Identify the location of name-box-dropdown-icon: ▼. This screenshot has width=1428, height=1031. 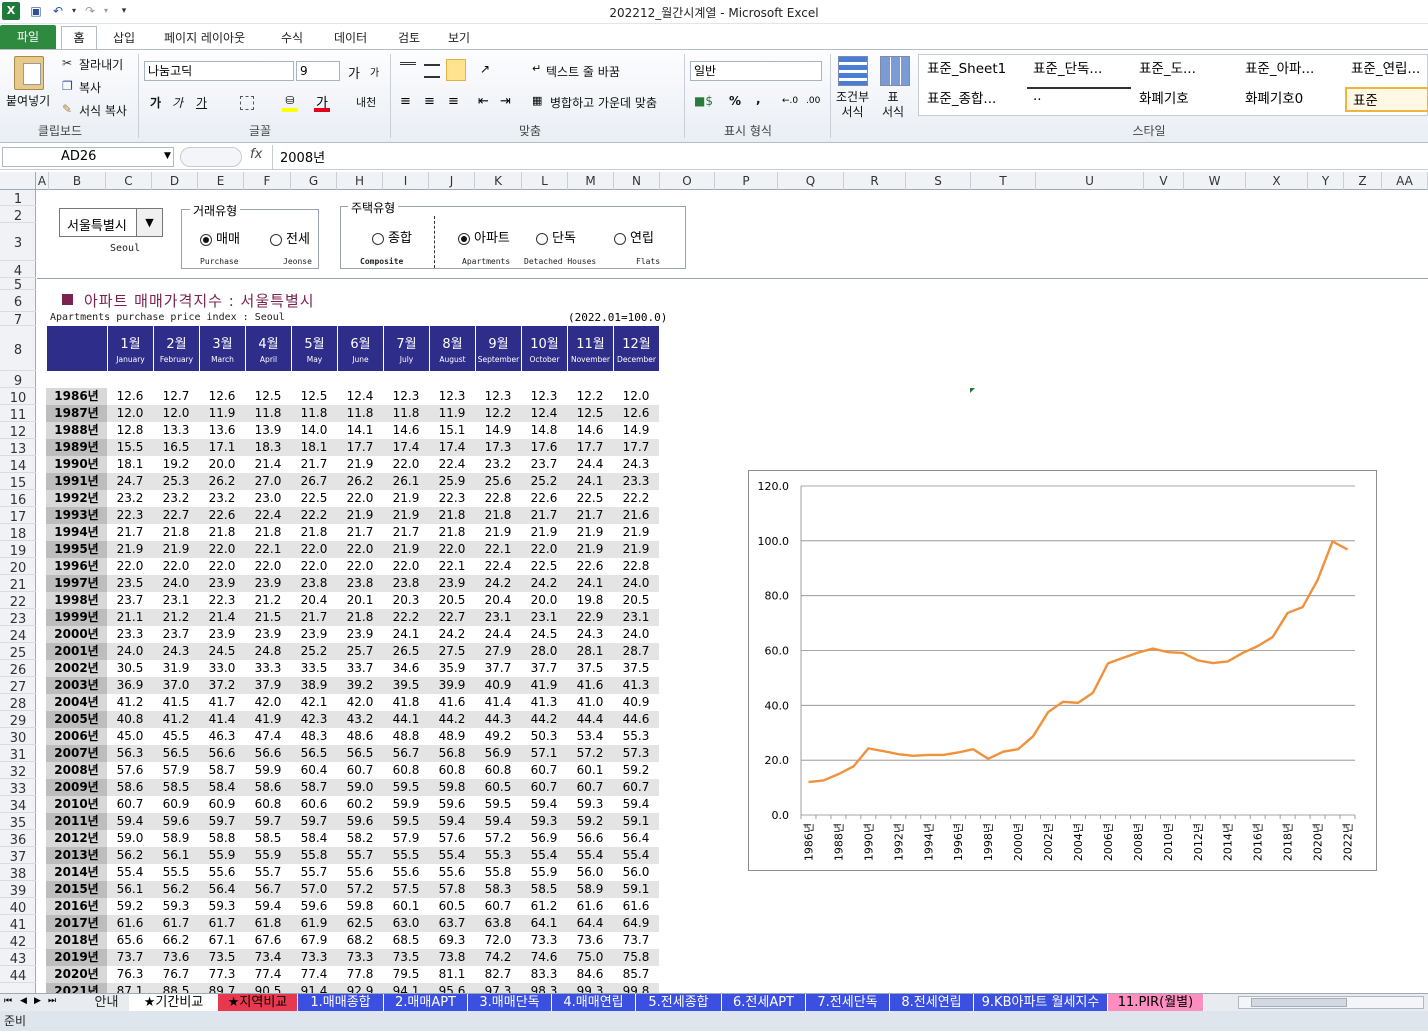
(167, 156).